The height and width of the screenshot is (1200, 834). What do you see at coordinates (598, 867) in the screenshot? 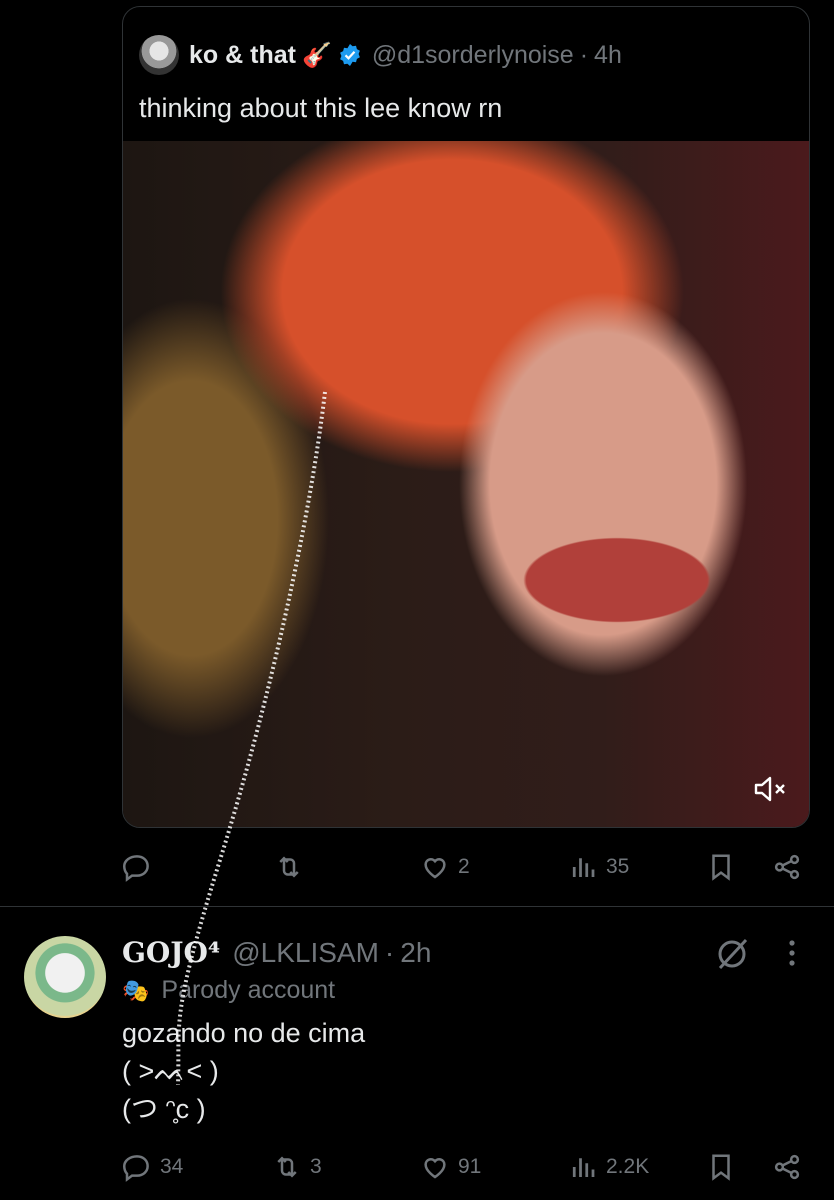
I see `views-button: 35` at bounding box center [598, 867].